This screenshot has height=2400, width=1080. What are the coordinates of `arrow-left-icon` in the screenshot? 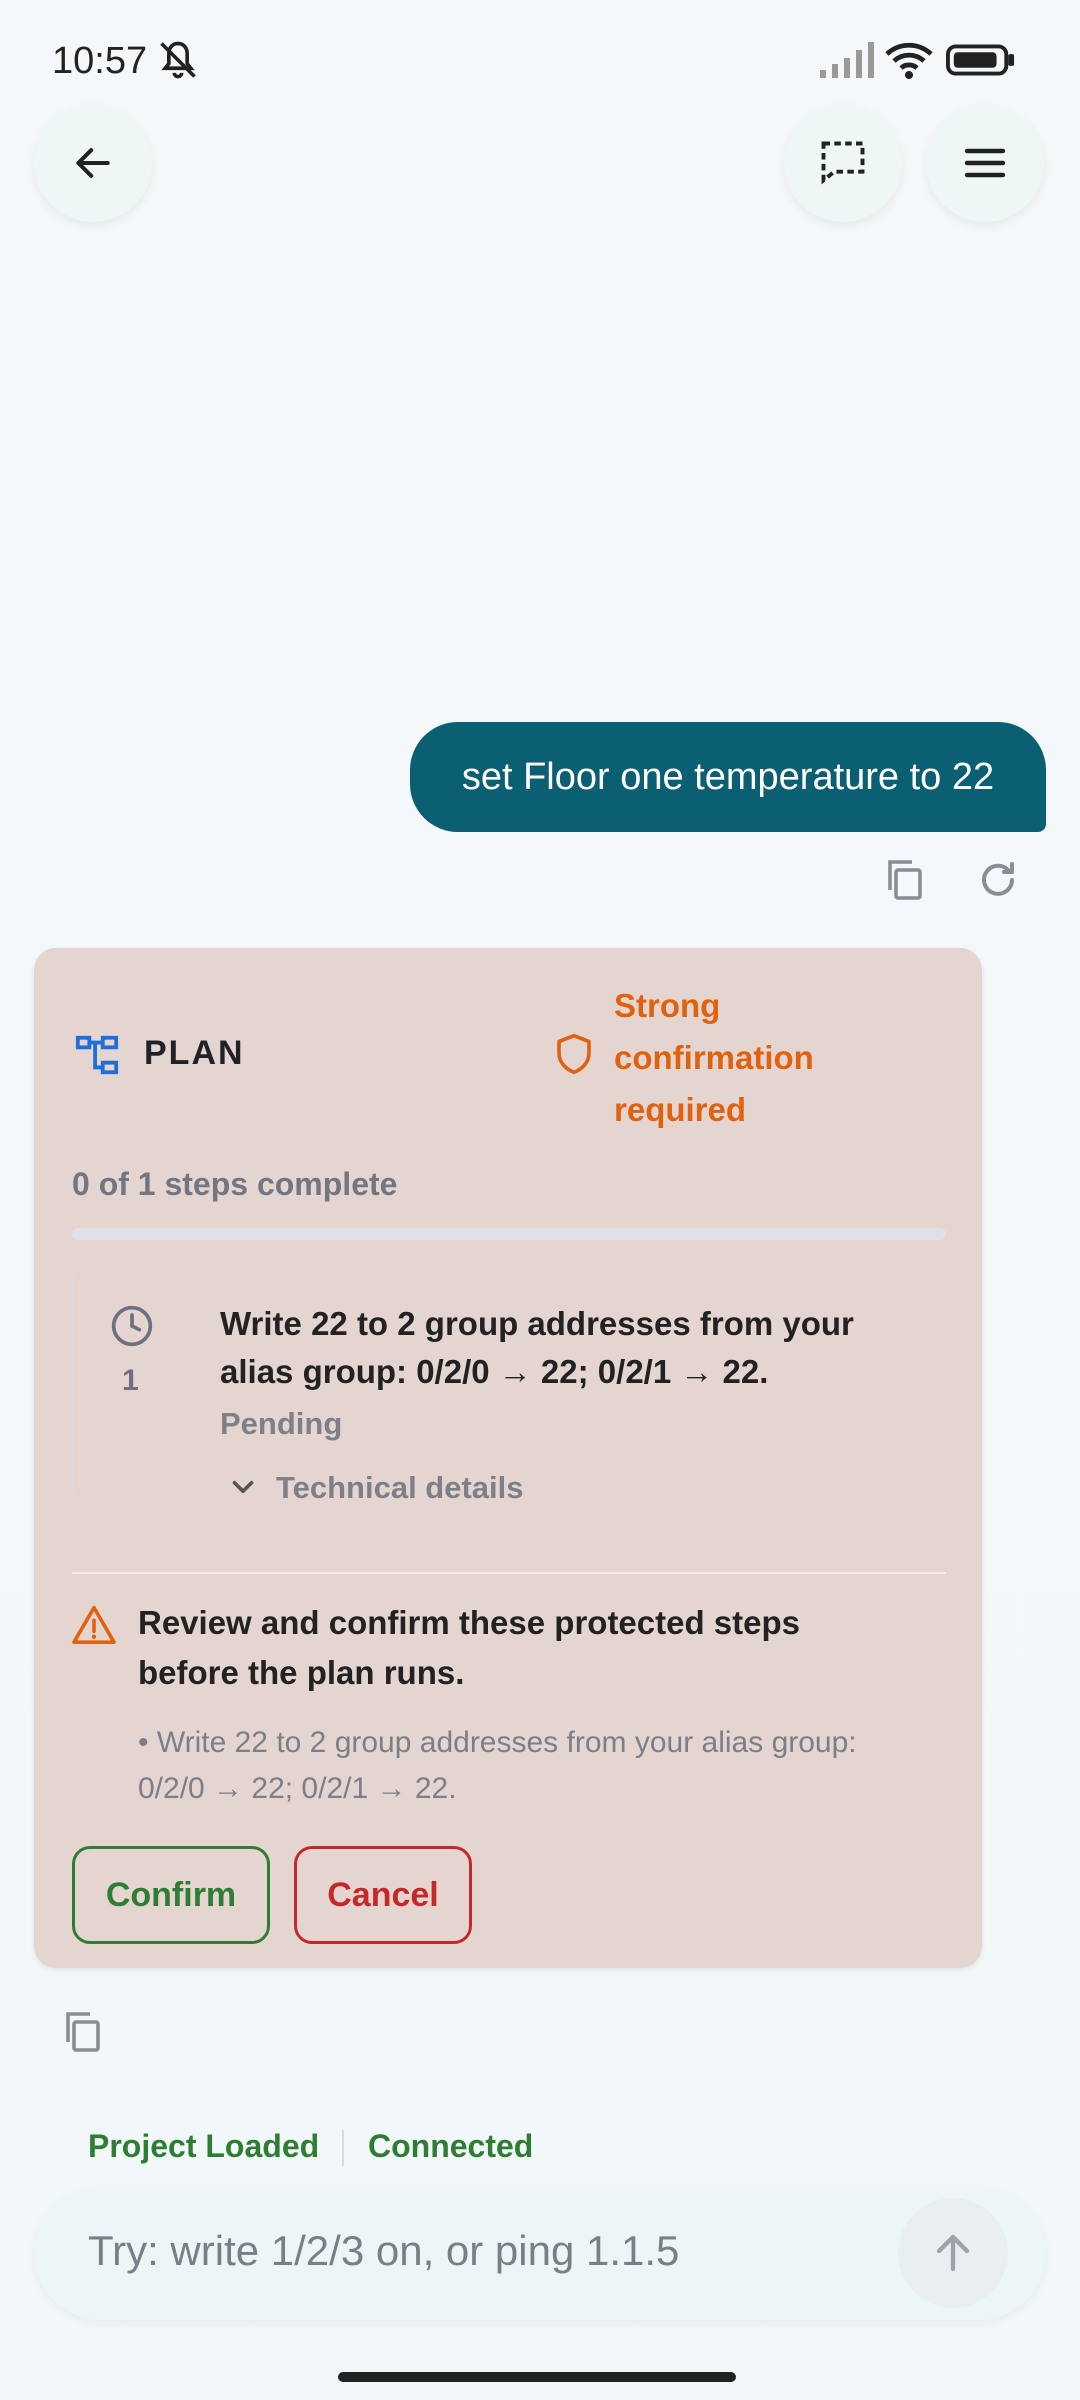 It's located at (93, 163).